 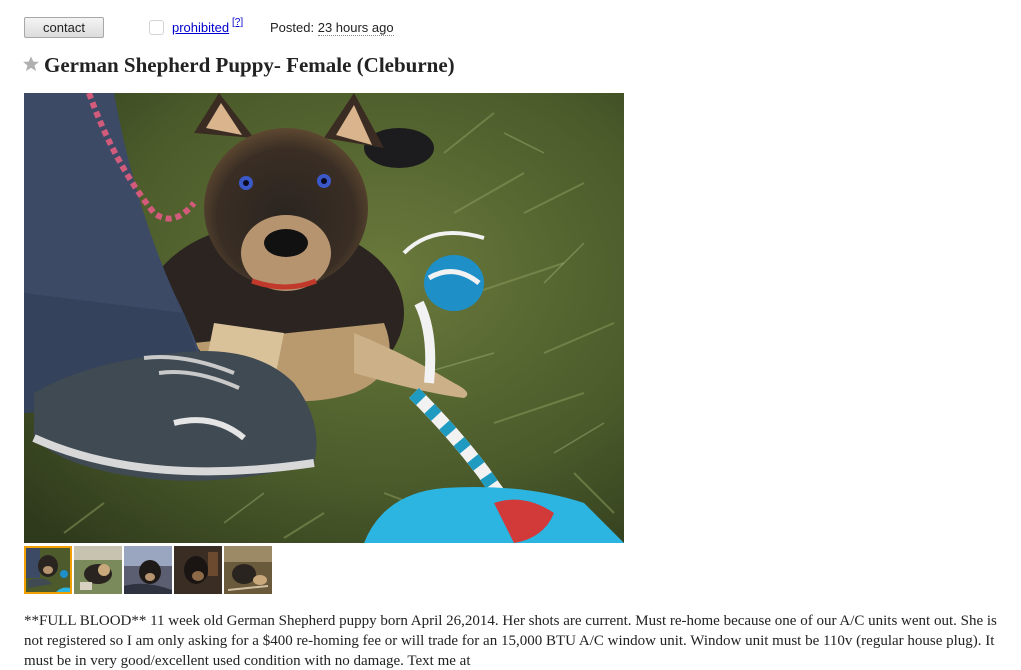 What do you see at coordinates (64, 27) in the screenshot?
I see `contact-button: contact` at bounding box center [64, 27].